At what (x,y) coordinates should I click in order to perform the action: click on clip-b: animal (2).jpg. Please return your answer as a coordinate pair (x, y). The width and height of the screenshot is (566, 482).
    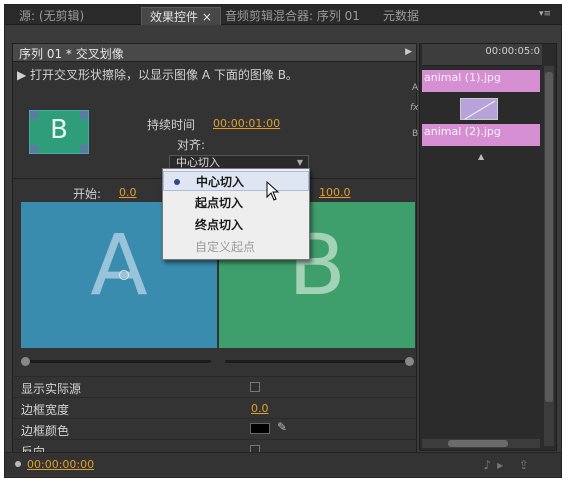
    Looking at the image, I should click on (481, 135).